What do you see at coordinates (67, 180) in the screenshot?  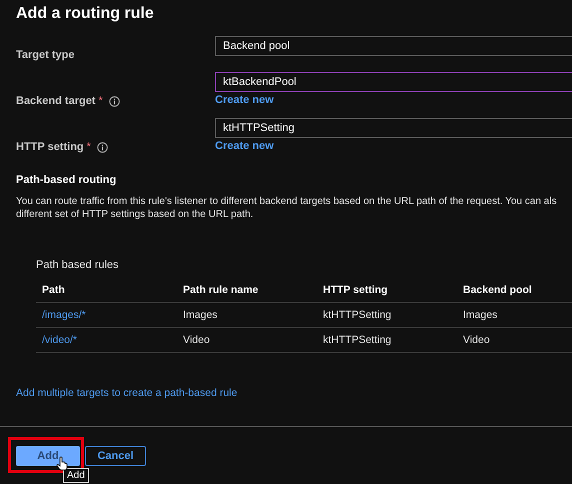 I see `section-heading: Path-based routing` at bounding box center [67, 180].